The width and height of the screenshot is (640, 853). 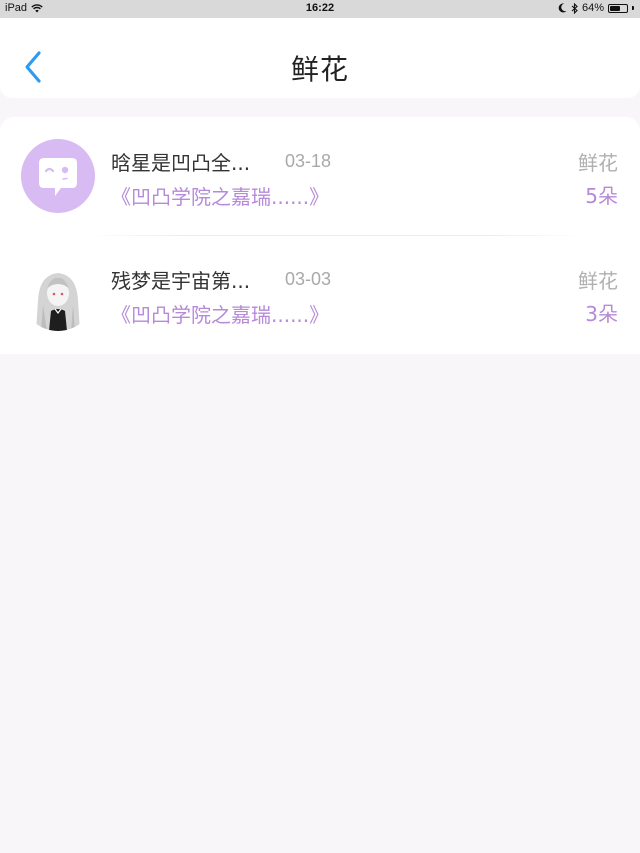 What do you see at coordinates (562, 8) in the screenshot?
I see `moon-icon` at bounding box center [562, 8].